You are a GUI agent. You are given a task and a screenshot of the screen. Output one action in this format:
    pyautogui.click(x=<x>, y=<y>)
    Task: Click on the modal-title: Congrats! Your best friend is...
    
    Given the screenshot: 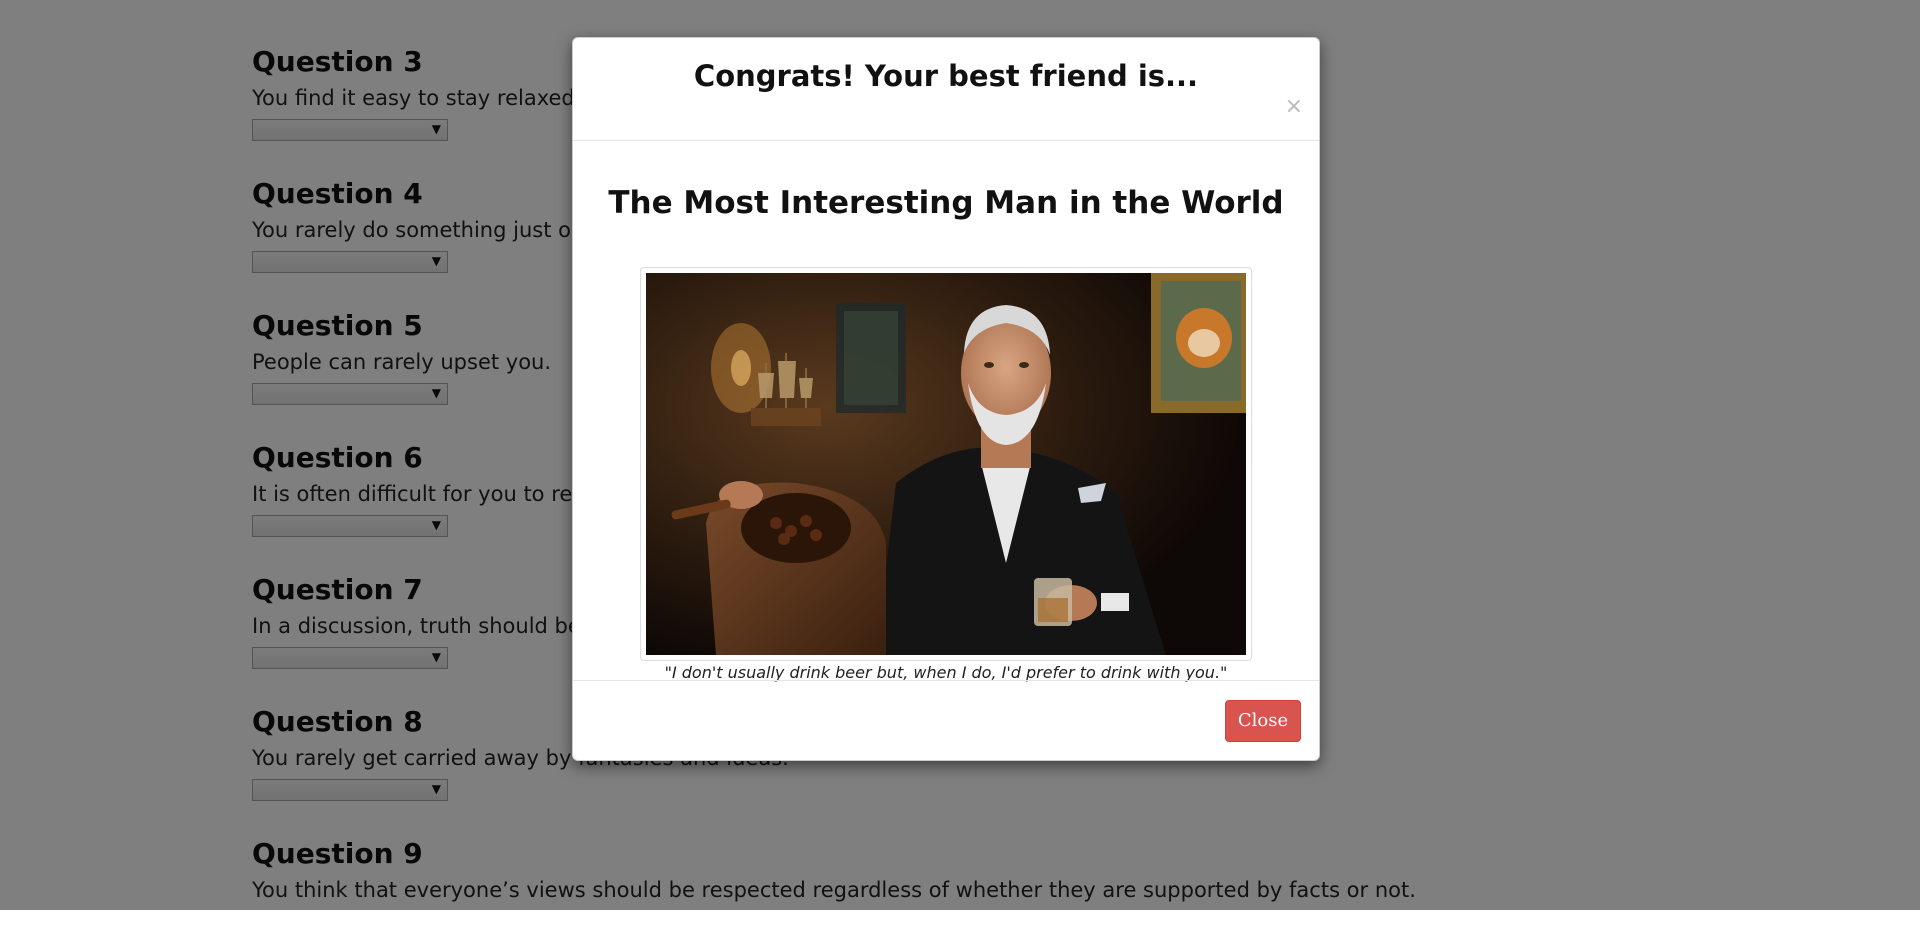 What is the action you would take?
    pyautogui.click(x=946, y=76)
    